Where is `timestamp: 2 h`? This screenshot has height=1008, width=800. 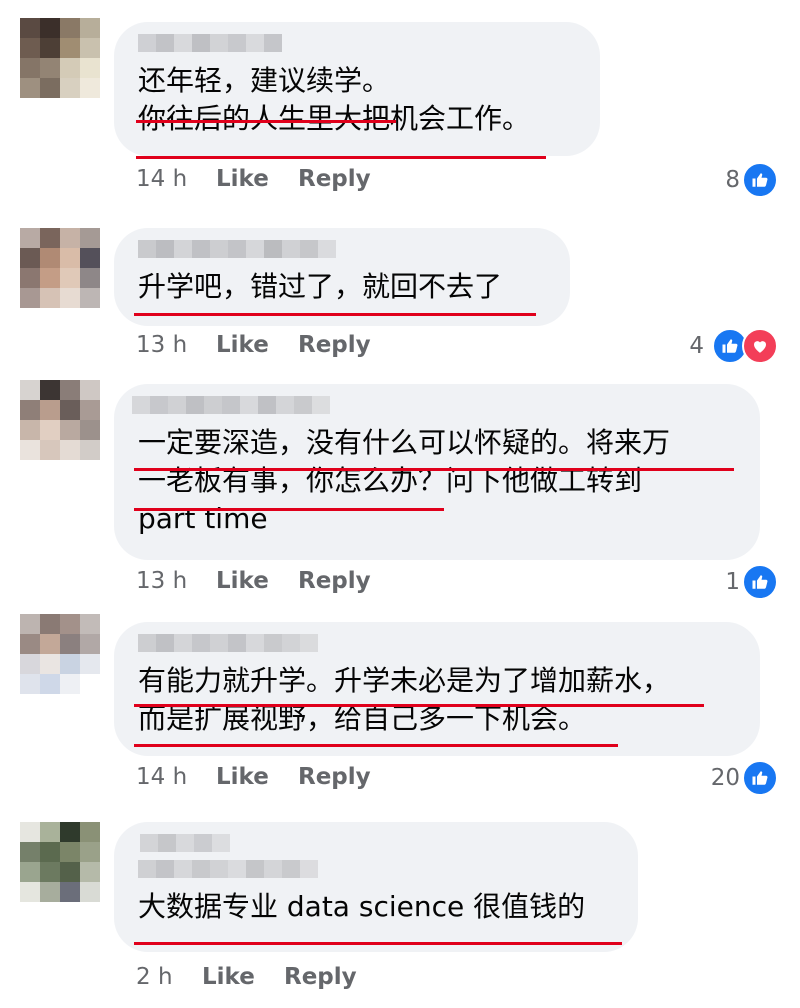
timestamp: 2 h is located at coordinates (169, 977).